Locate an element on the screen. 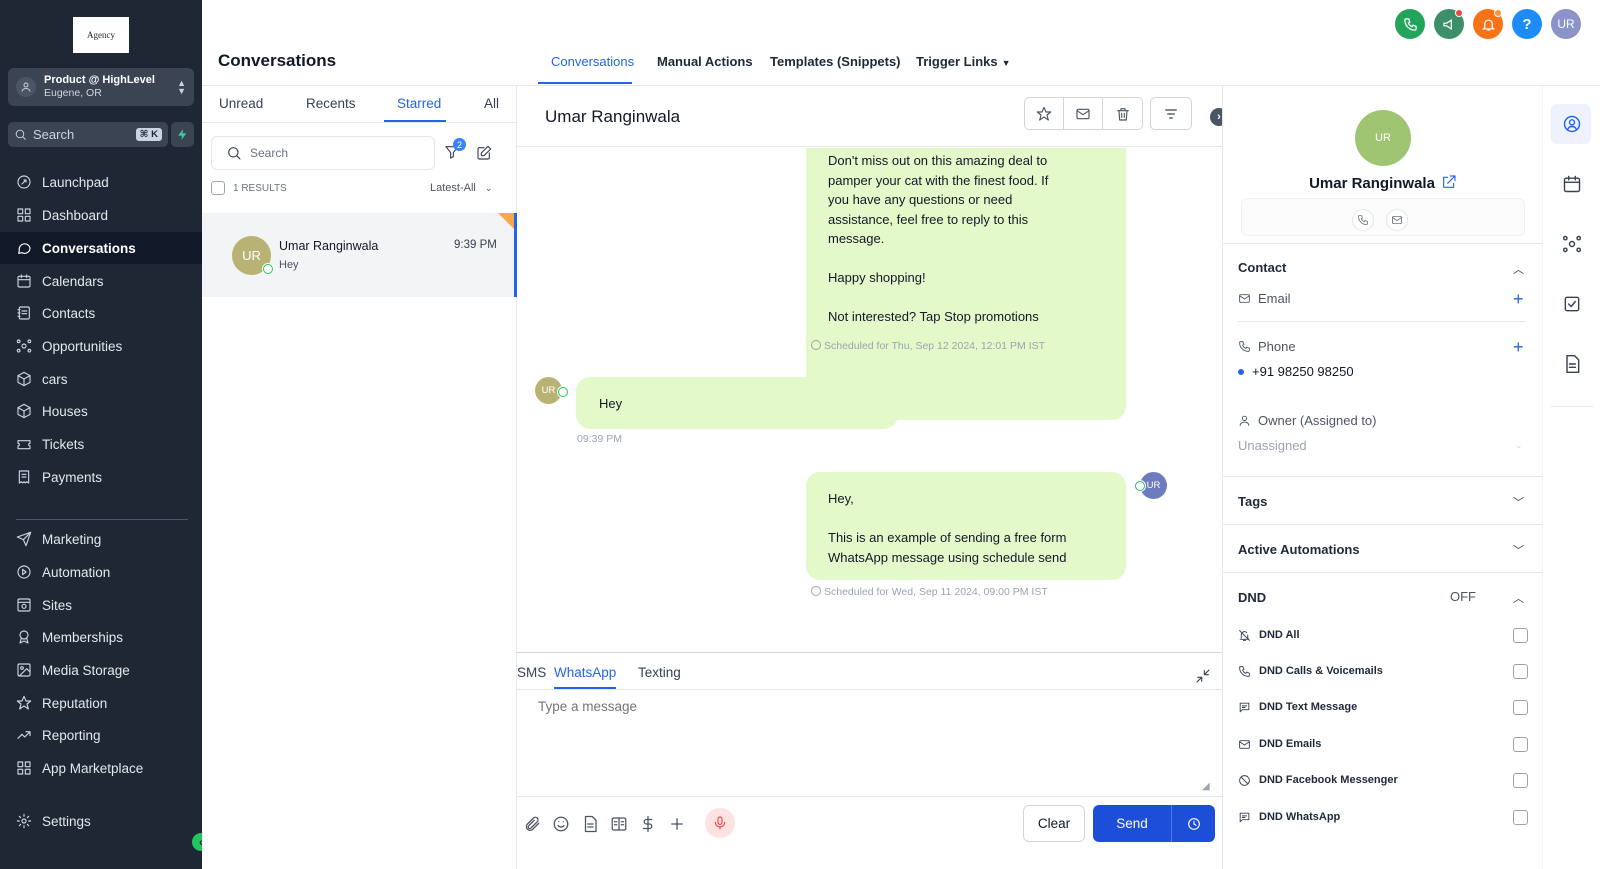 This screenshot has width=1600, height=869. sidebar-item-launchpad: Launchpad is located at coordinates (101, 182).